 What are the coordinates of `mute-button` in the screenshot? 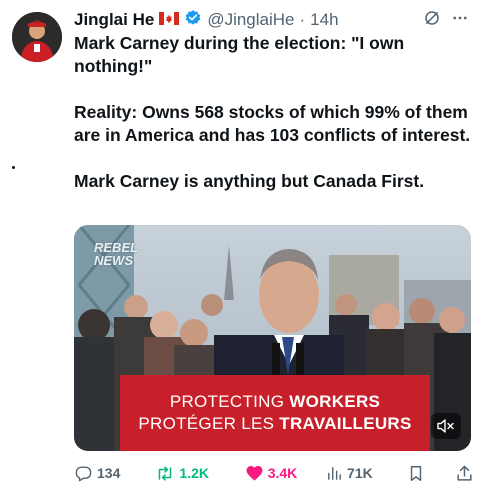 It's located at (446, 426).